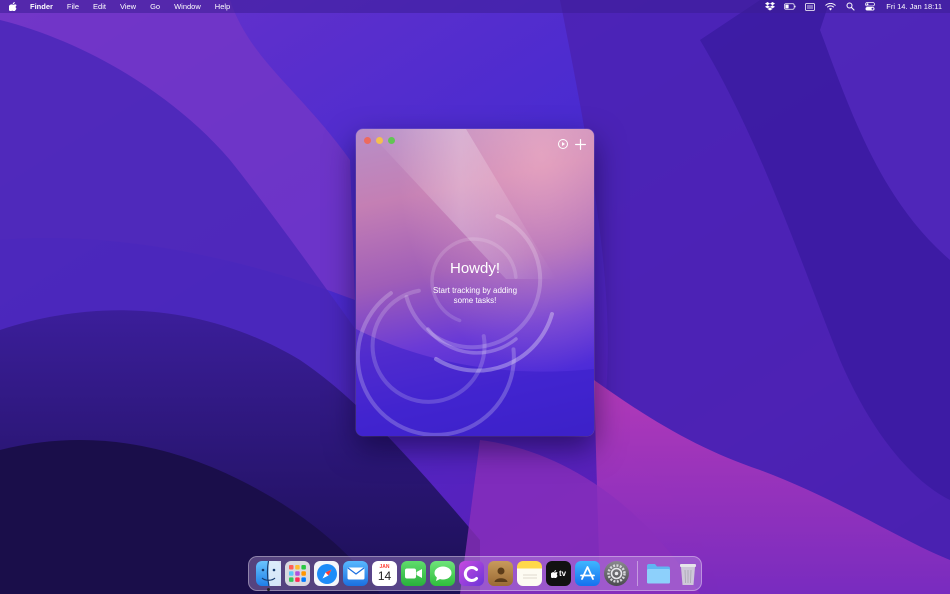 Image resolution: width=950 pixels, height=594 pixels. I want to click on facetime-icon, so click(413, 573).